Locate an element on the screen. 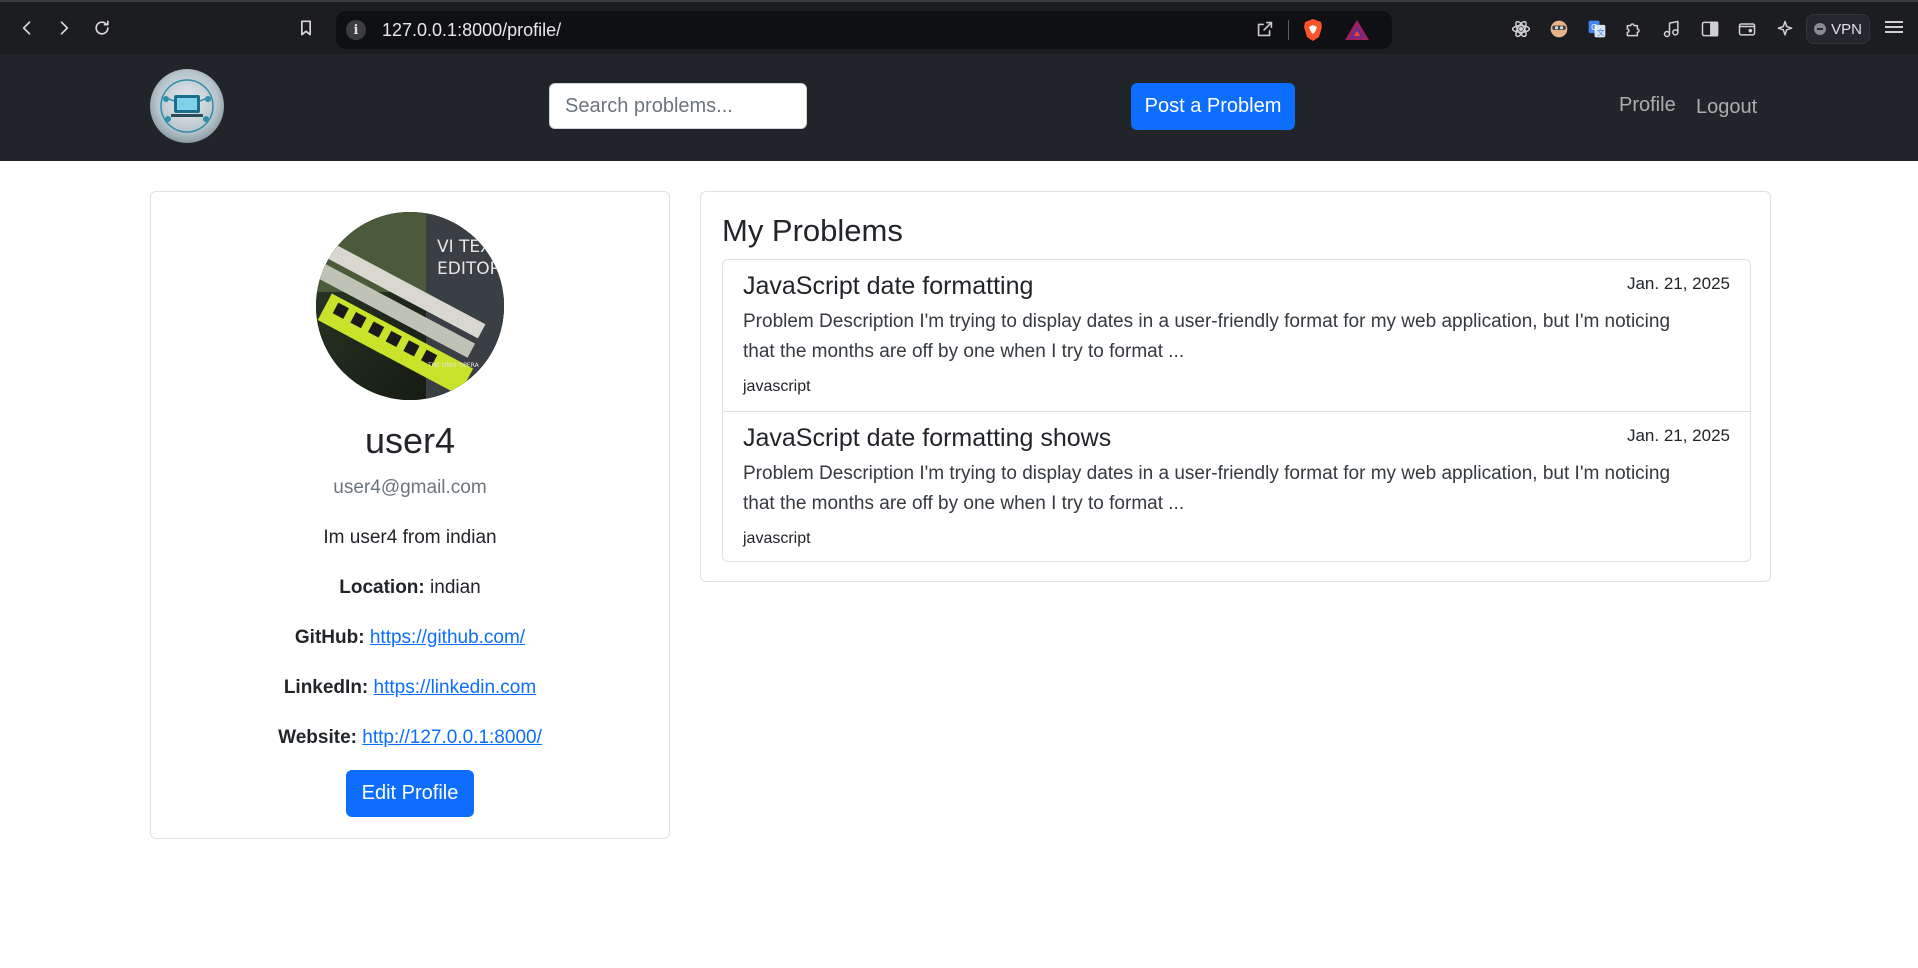  site-logo is located at coordinates (187, 106).